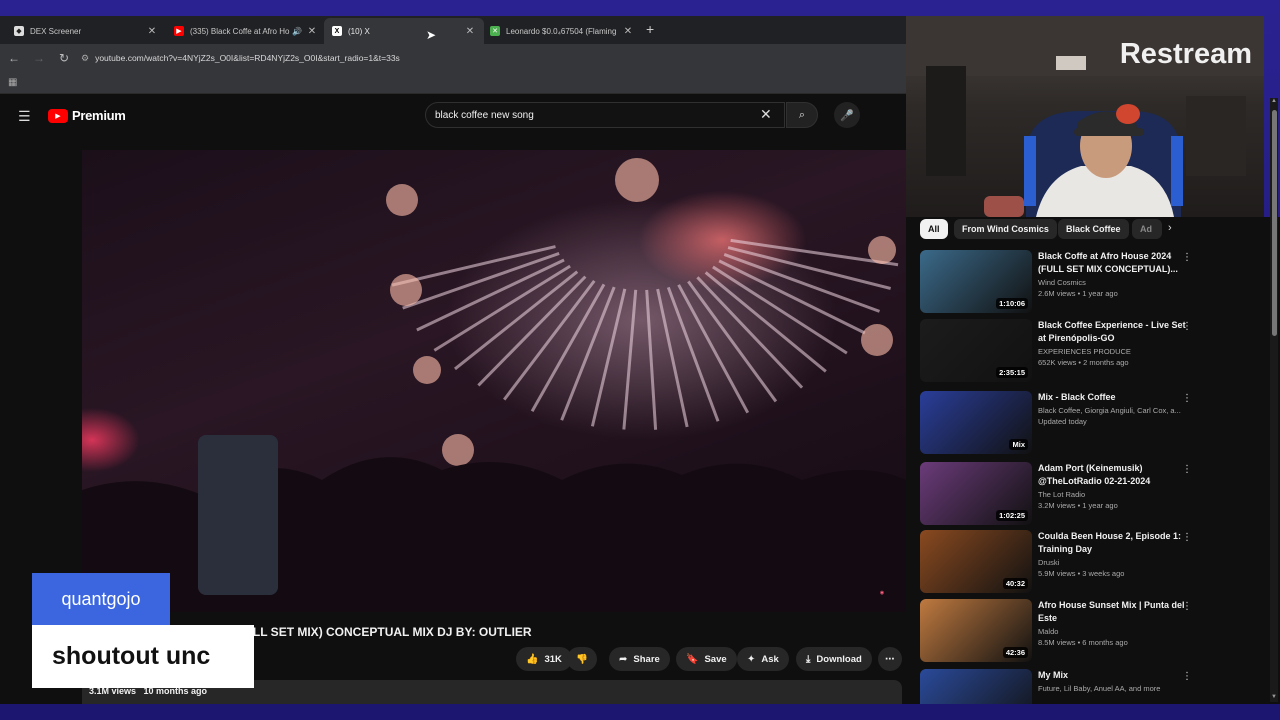  Describe the element at coordinates (976, 561) in the screenshot. I see `video-thumbnail: 40:32` at that location.